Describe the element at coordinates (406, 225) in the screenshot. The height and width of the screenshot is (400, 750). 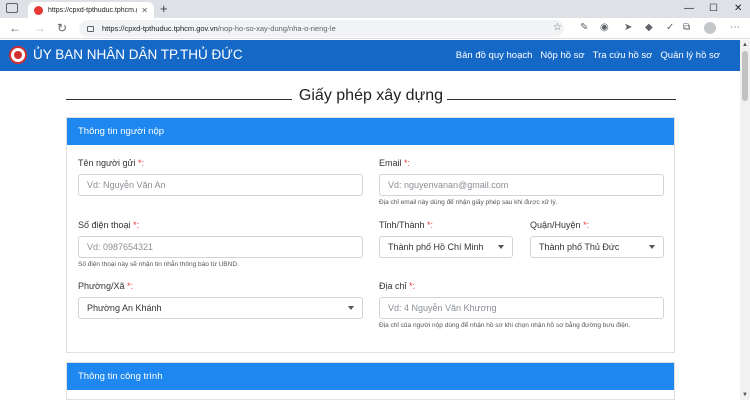
I see `province-label: Tỉnh/Thành *:` at that location.